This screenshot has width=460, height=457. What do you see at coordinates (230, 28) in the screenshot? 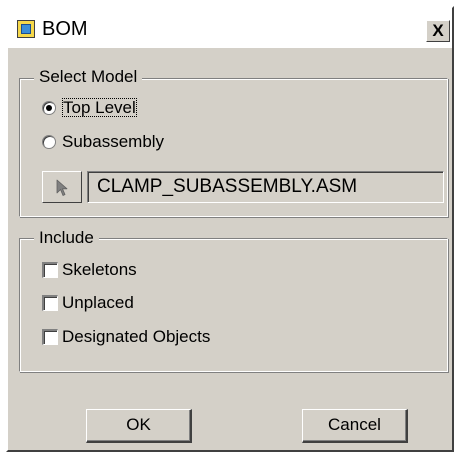
I see `title-bar: BOM X` at bounding box center [230, 28].